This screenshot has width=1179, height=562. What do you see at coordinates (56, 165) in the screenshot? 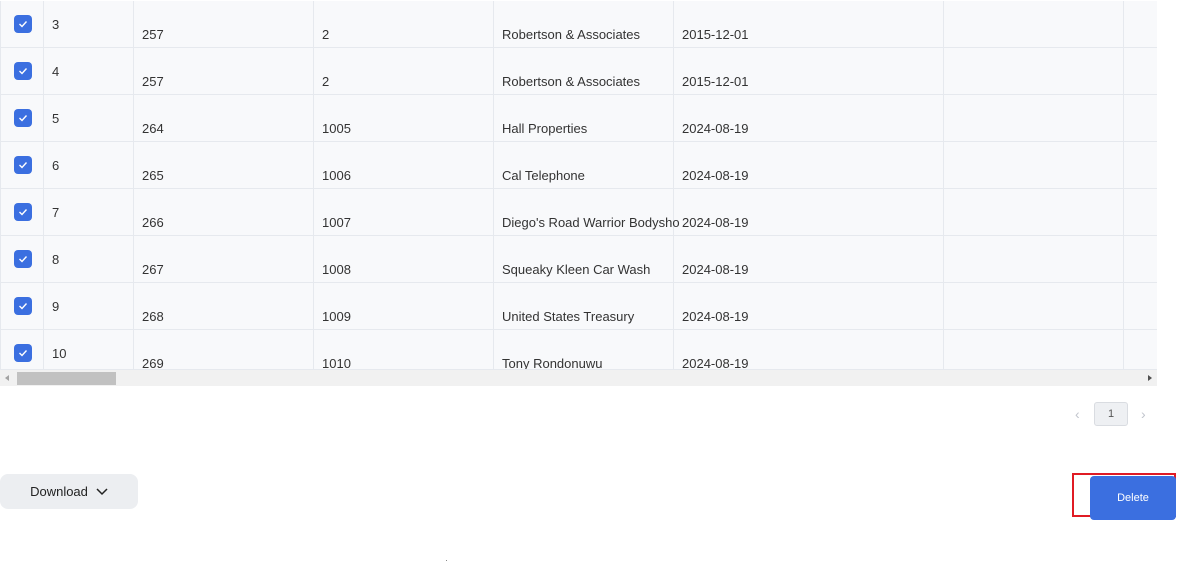
I see `row-index: 6` at bounding box center [56, 165].